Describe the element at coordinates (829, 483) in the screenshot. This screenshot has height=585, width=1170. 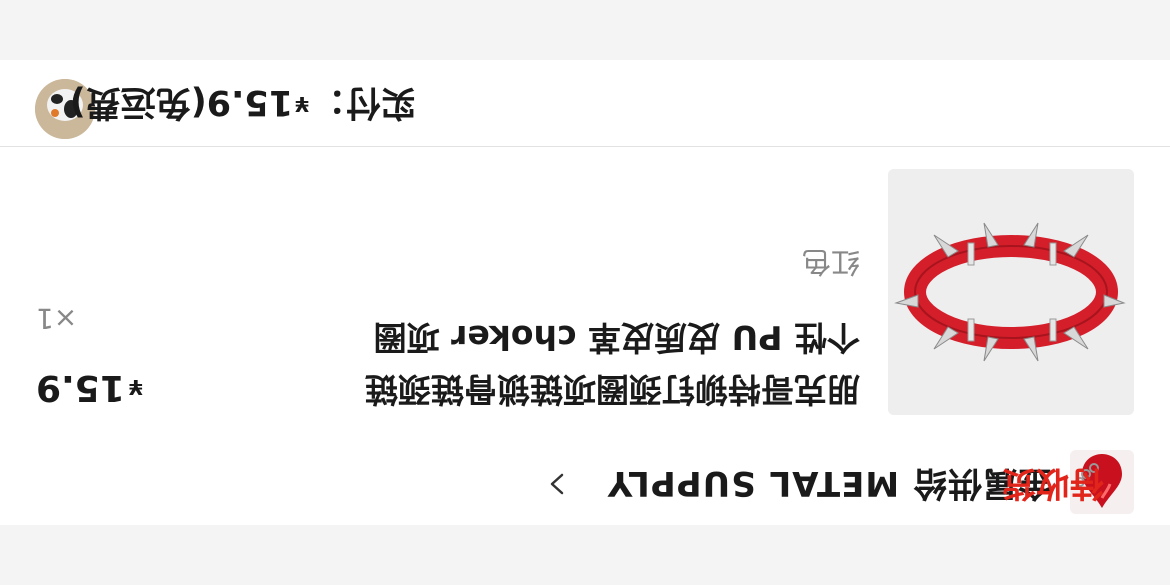
I see `shop-name: 金属供给 METAL SUPPLY` at that location.